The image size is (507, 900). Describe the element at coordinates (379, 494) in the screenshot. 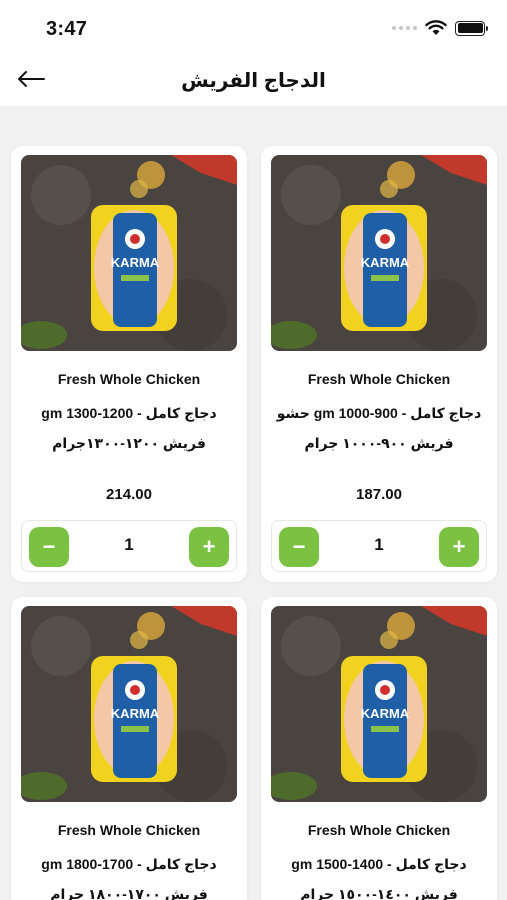

I see `product-price: 187.00` at that location.